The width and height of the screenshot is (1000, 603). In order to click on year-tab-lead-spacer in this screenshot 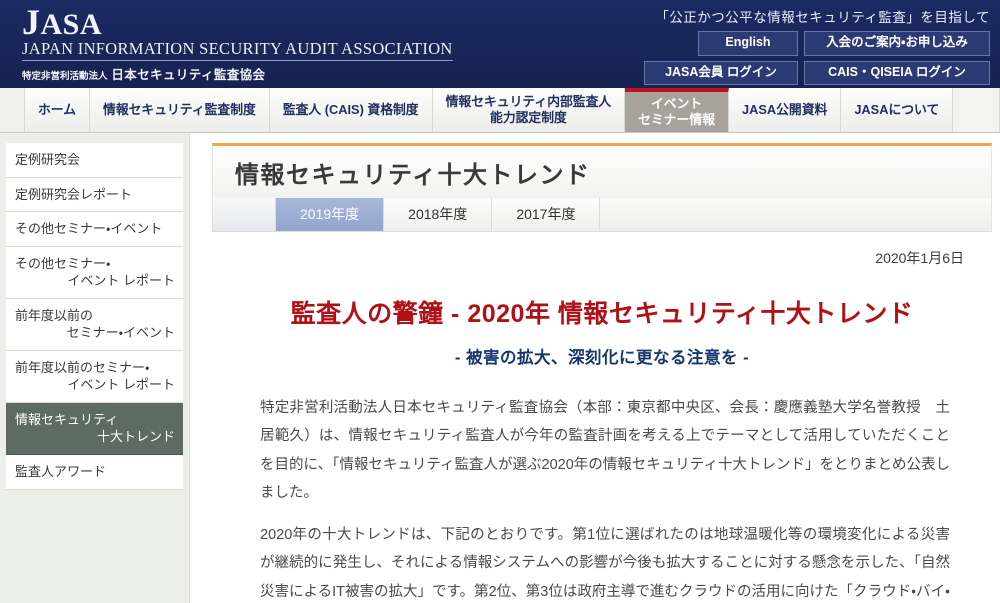, I will do `click(244, 214)`.